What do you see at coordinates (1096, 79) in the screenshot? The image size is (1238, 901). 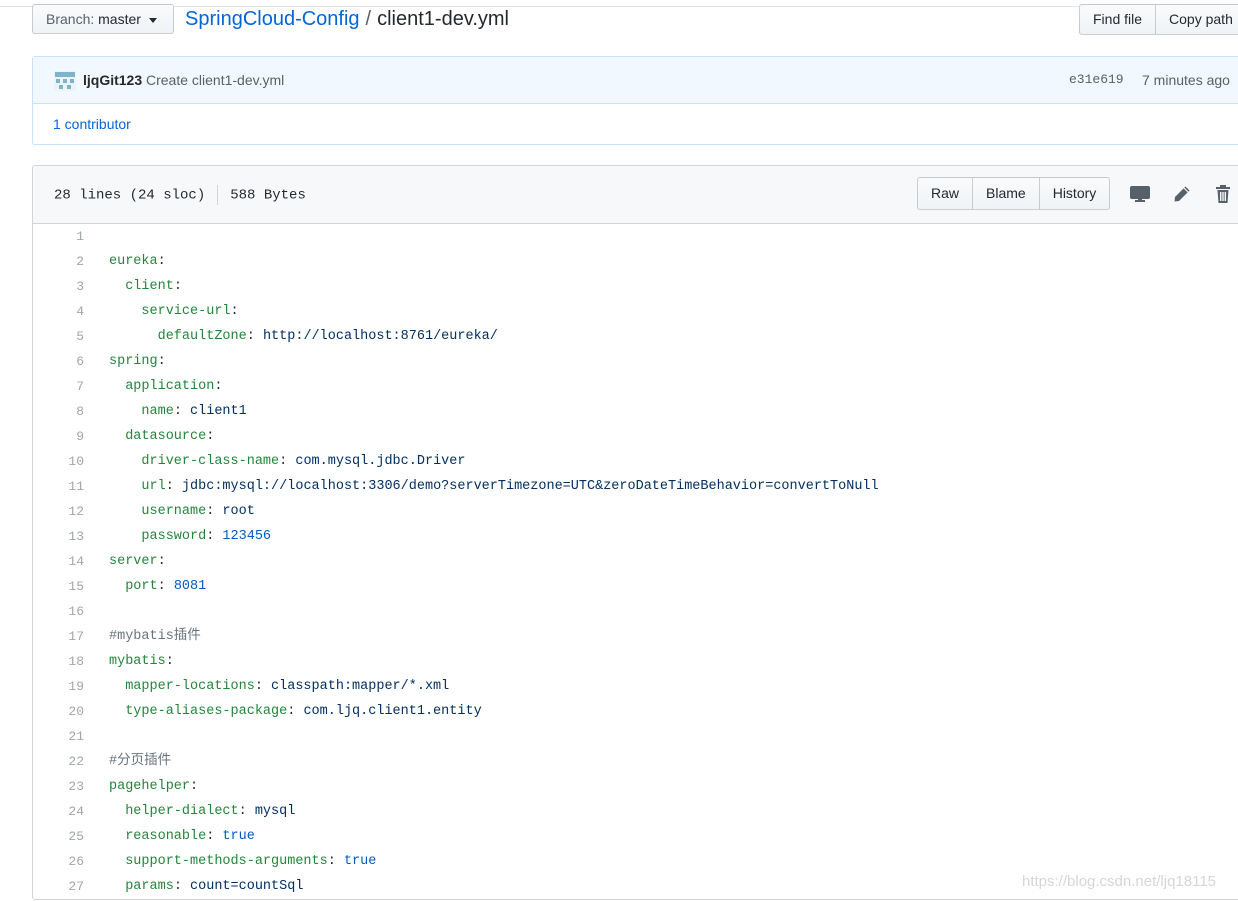 I see `commit-sha-link: e31e619` at bounding box center [1096, 79].